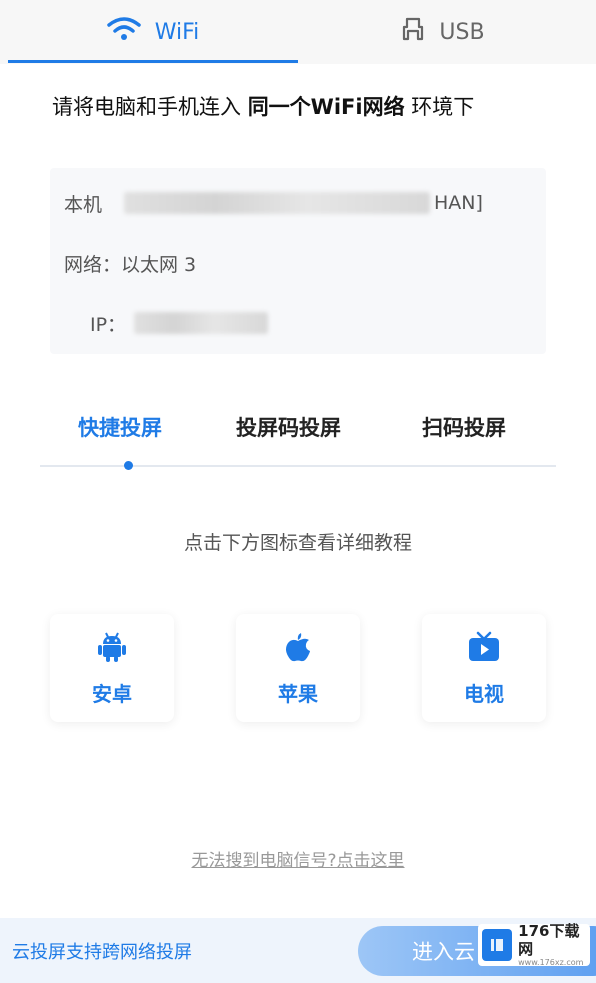 Image resolution: width=596 pixels, height=983 pixels. Describe the element at coordinates (298, 649) in the screenshot. I see `apple-icon` at that location.